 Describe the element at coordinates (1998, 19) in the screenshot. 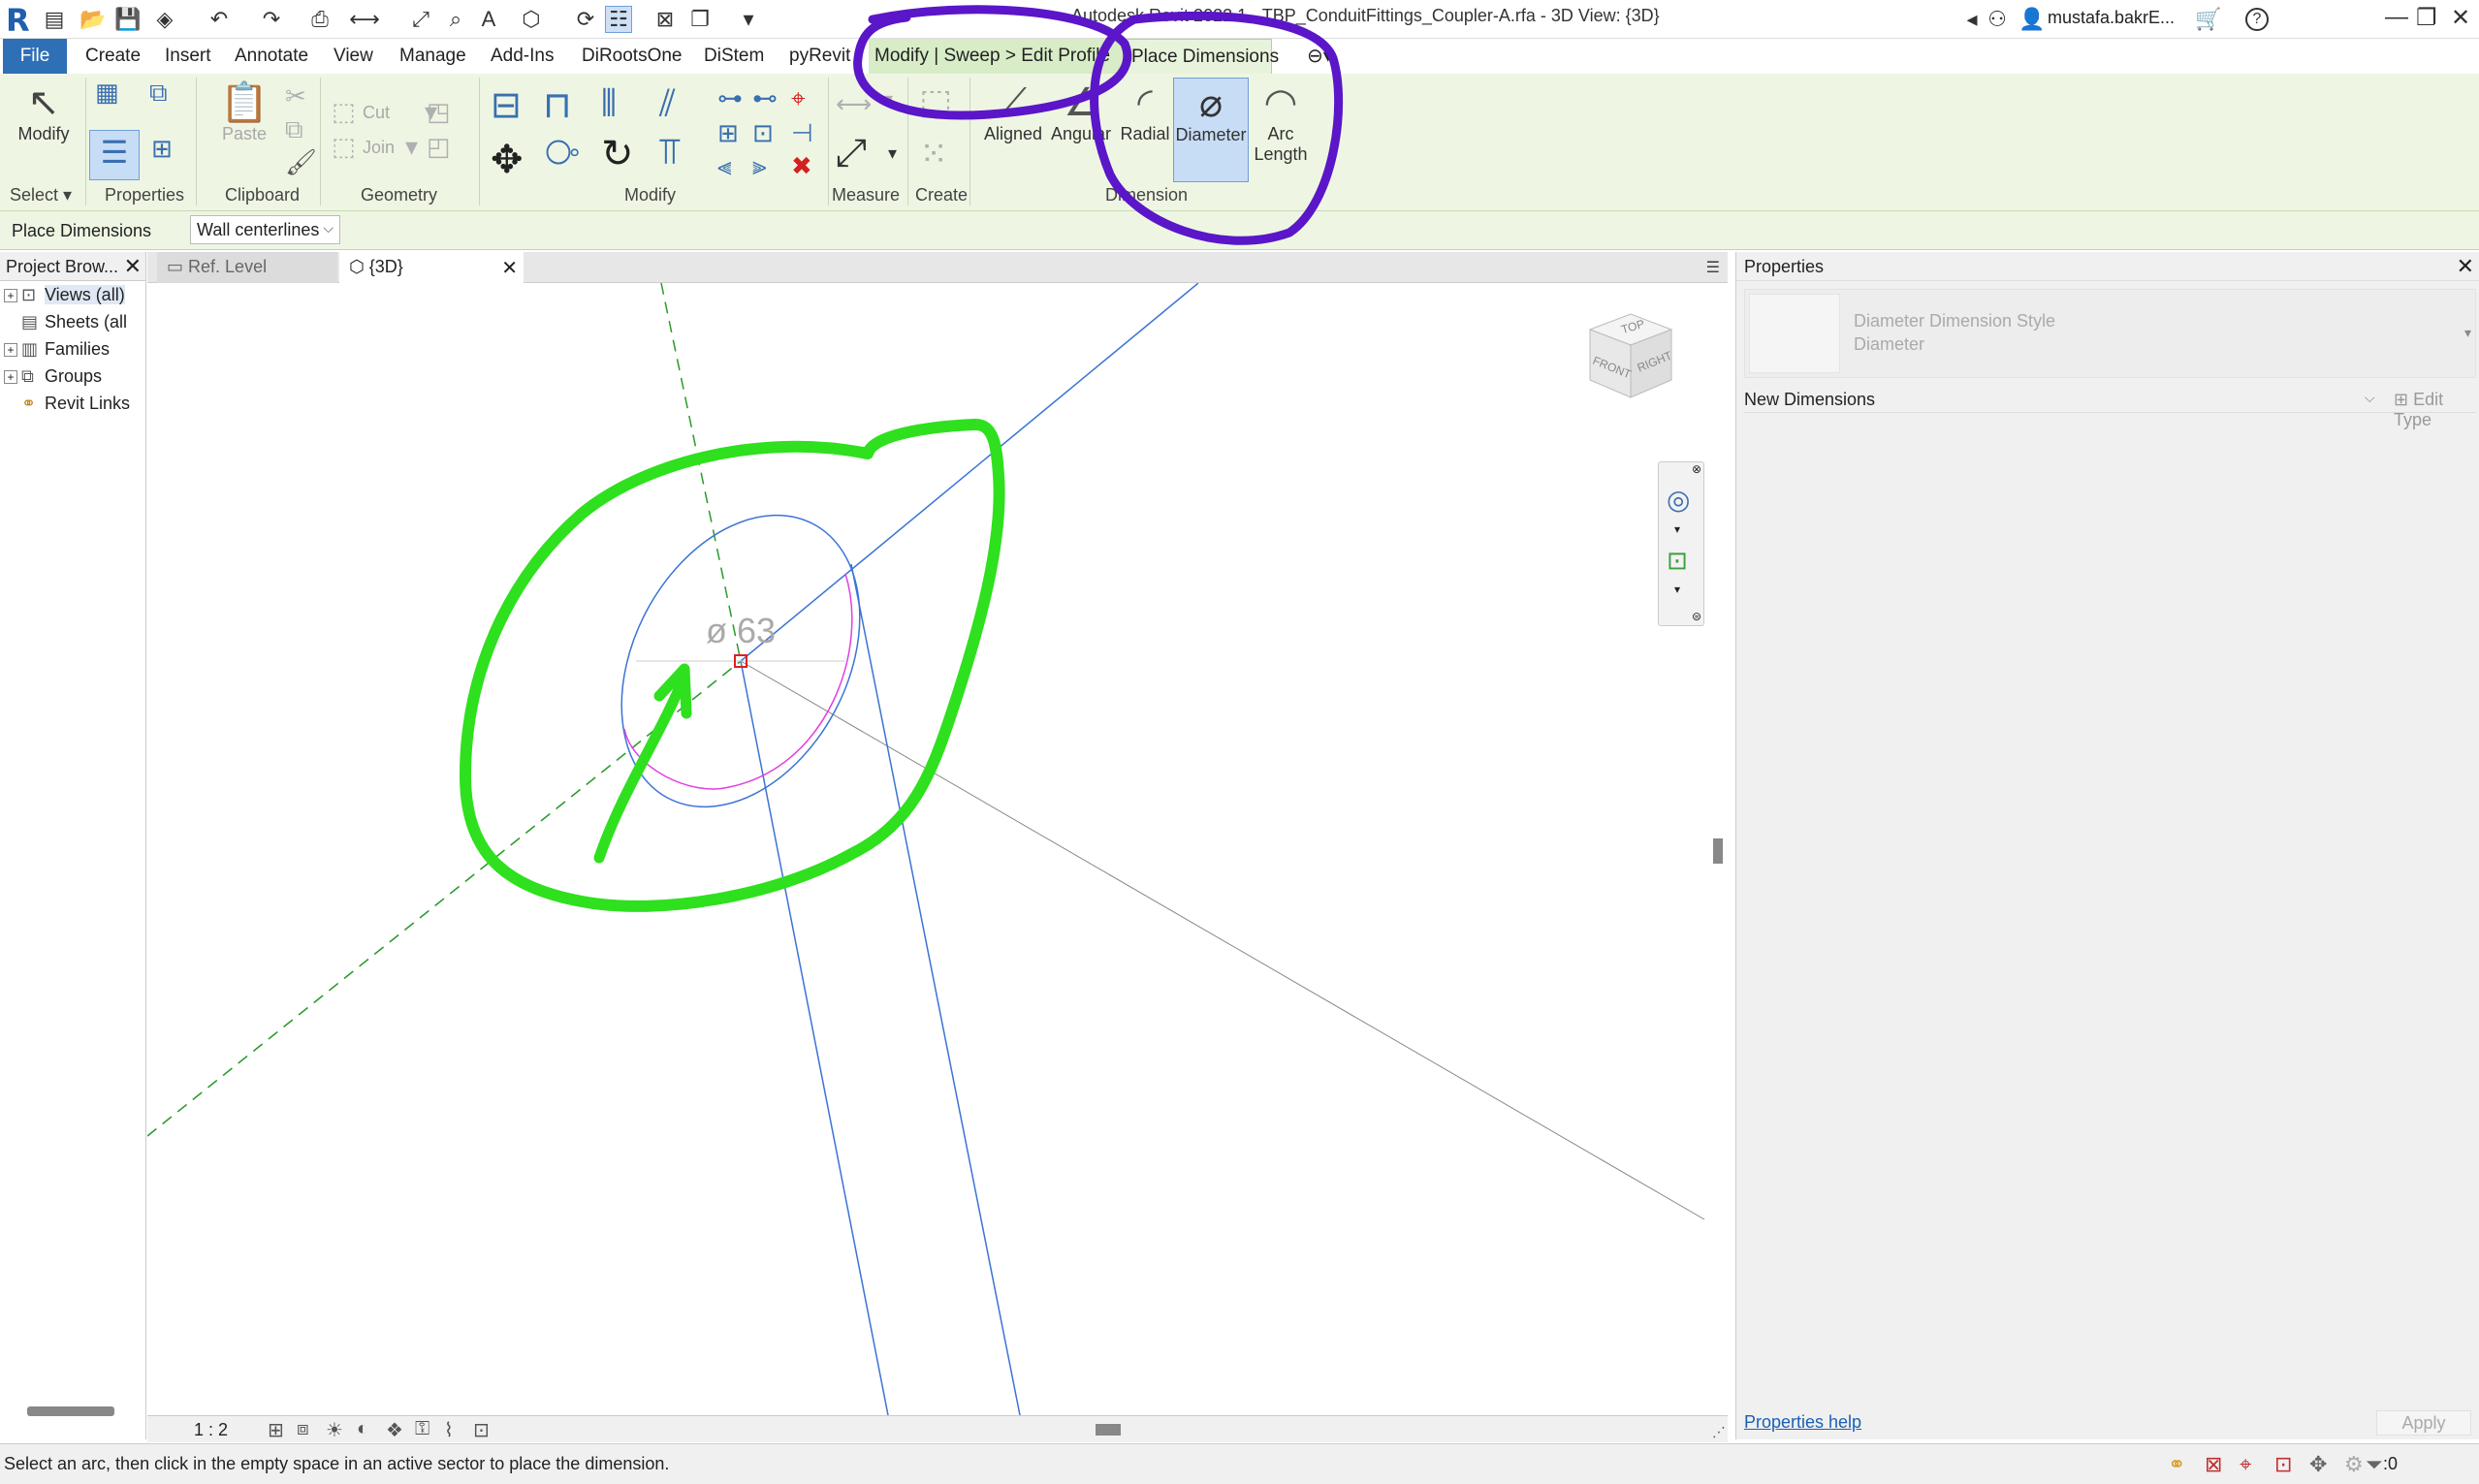

I see `binoculars-icon: ⚇` at that location.